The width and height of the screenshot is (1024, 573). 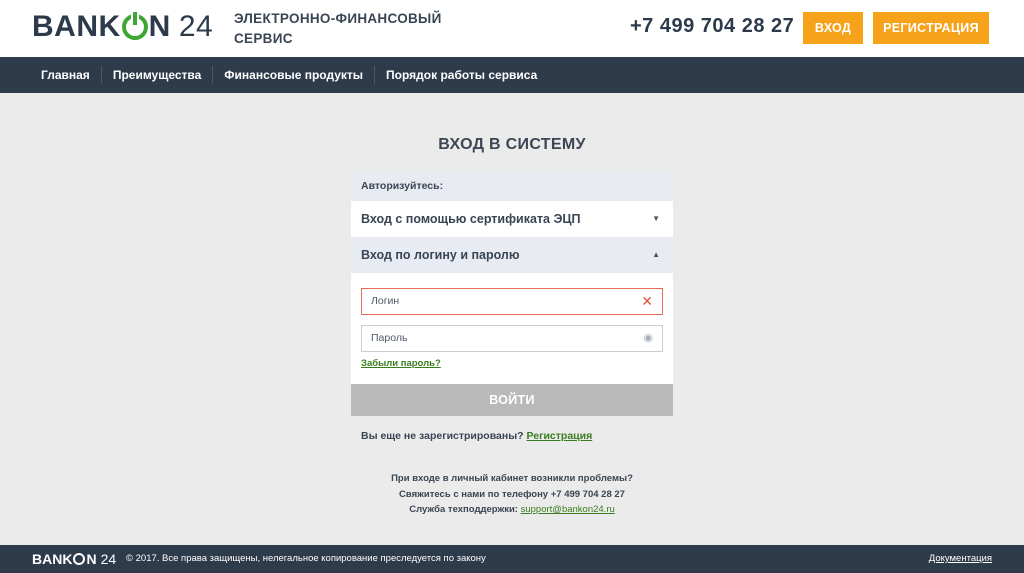 What do you see at coordinates (461, 75) in the screenshot?
I see `nav-item-procedure: Порядок работы сервиса` at bounding box center [461, 75].